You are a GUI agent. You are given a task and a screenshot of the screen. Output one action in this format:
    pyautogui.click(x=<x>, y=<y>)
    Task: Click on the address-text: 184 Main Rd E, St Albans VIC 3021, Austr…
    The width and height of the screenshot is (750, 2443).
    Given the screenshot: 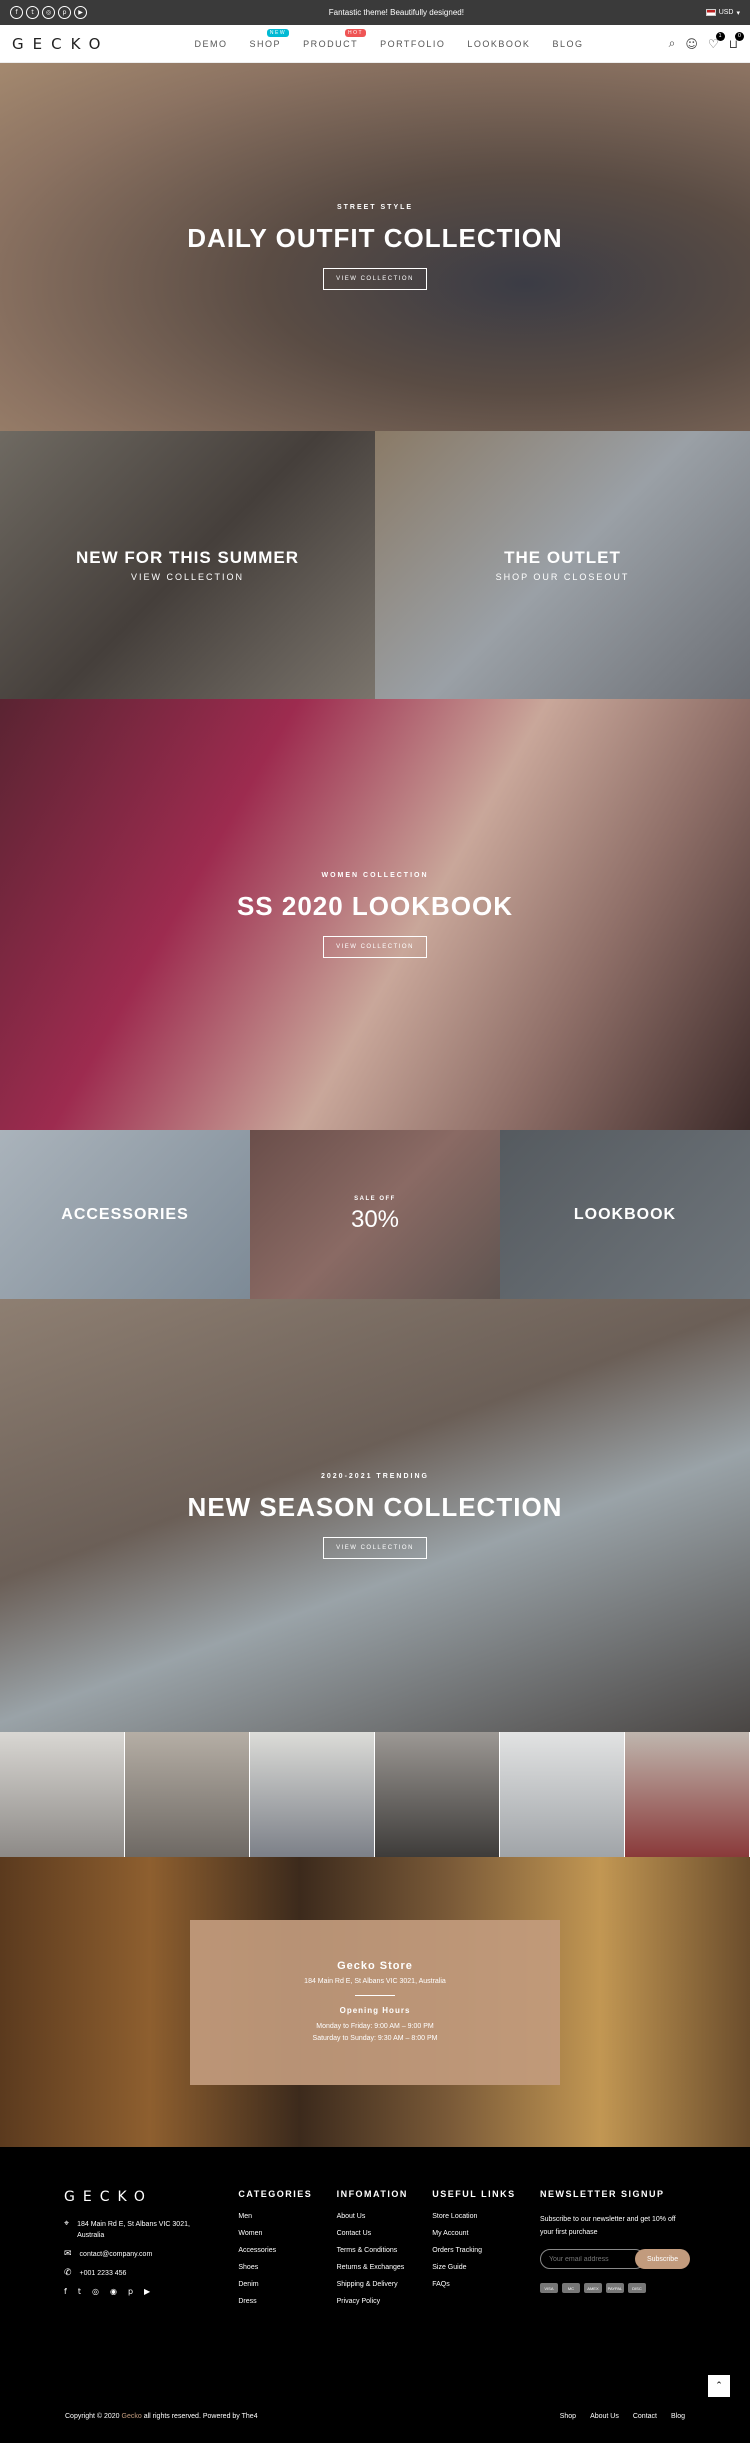 What is the action you would take?
    pyautogui.click(x=133, y=2230)
    